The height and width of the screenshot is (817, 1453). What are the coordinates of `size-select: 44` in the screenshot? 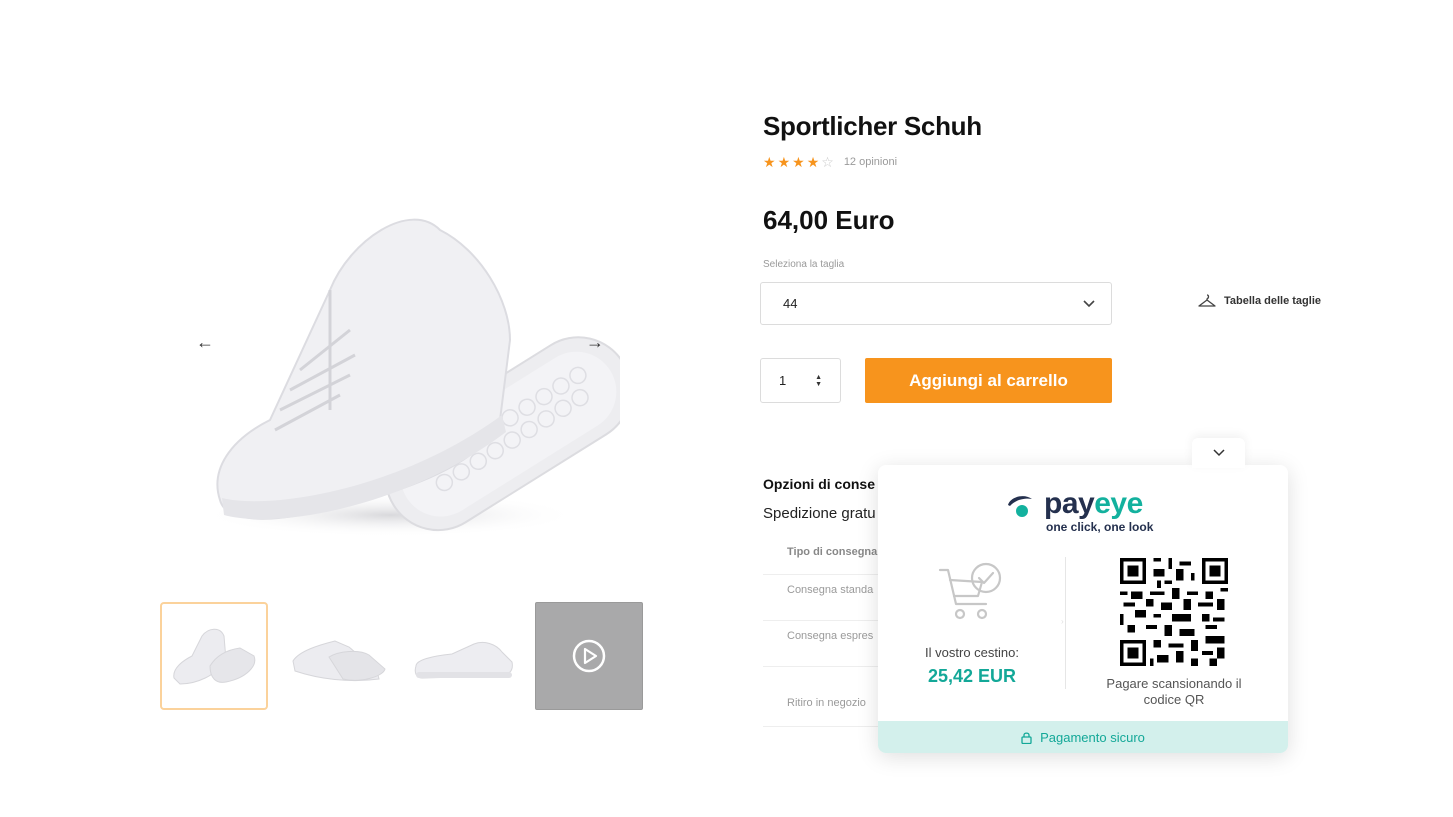 It's located at (936, 303).